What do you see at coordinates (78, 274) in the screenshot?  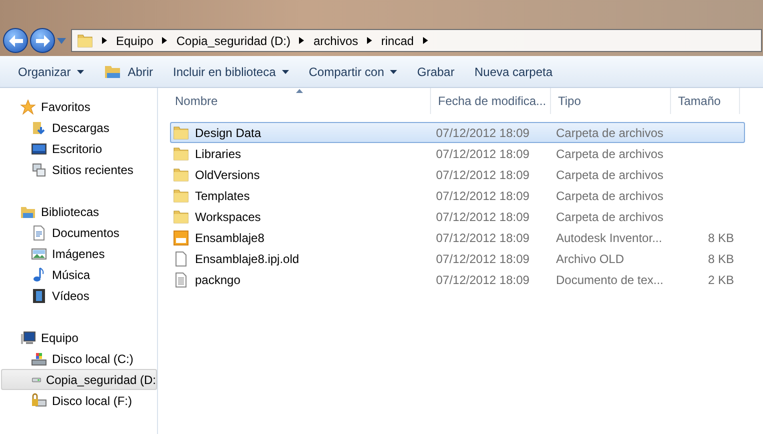 I see `nav-item: Música` at bounding box center [78, 274].